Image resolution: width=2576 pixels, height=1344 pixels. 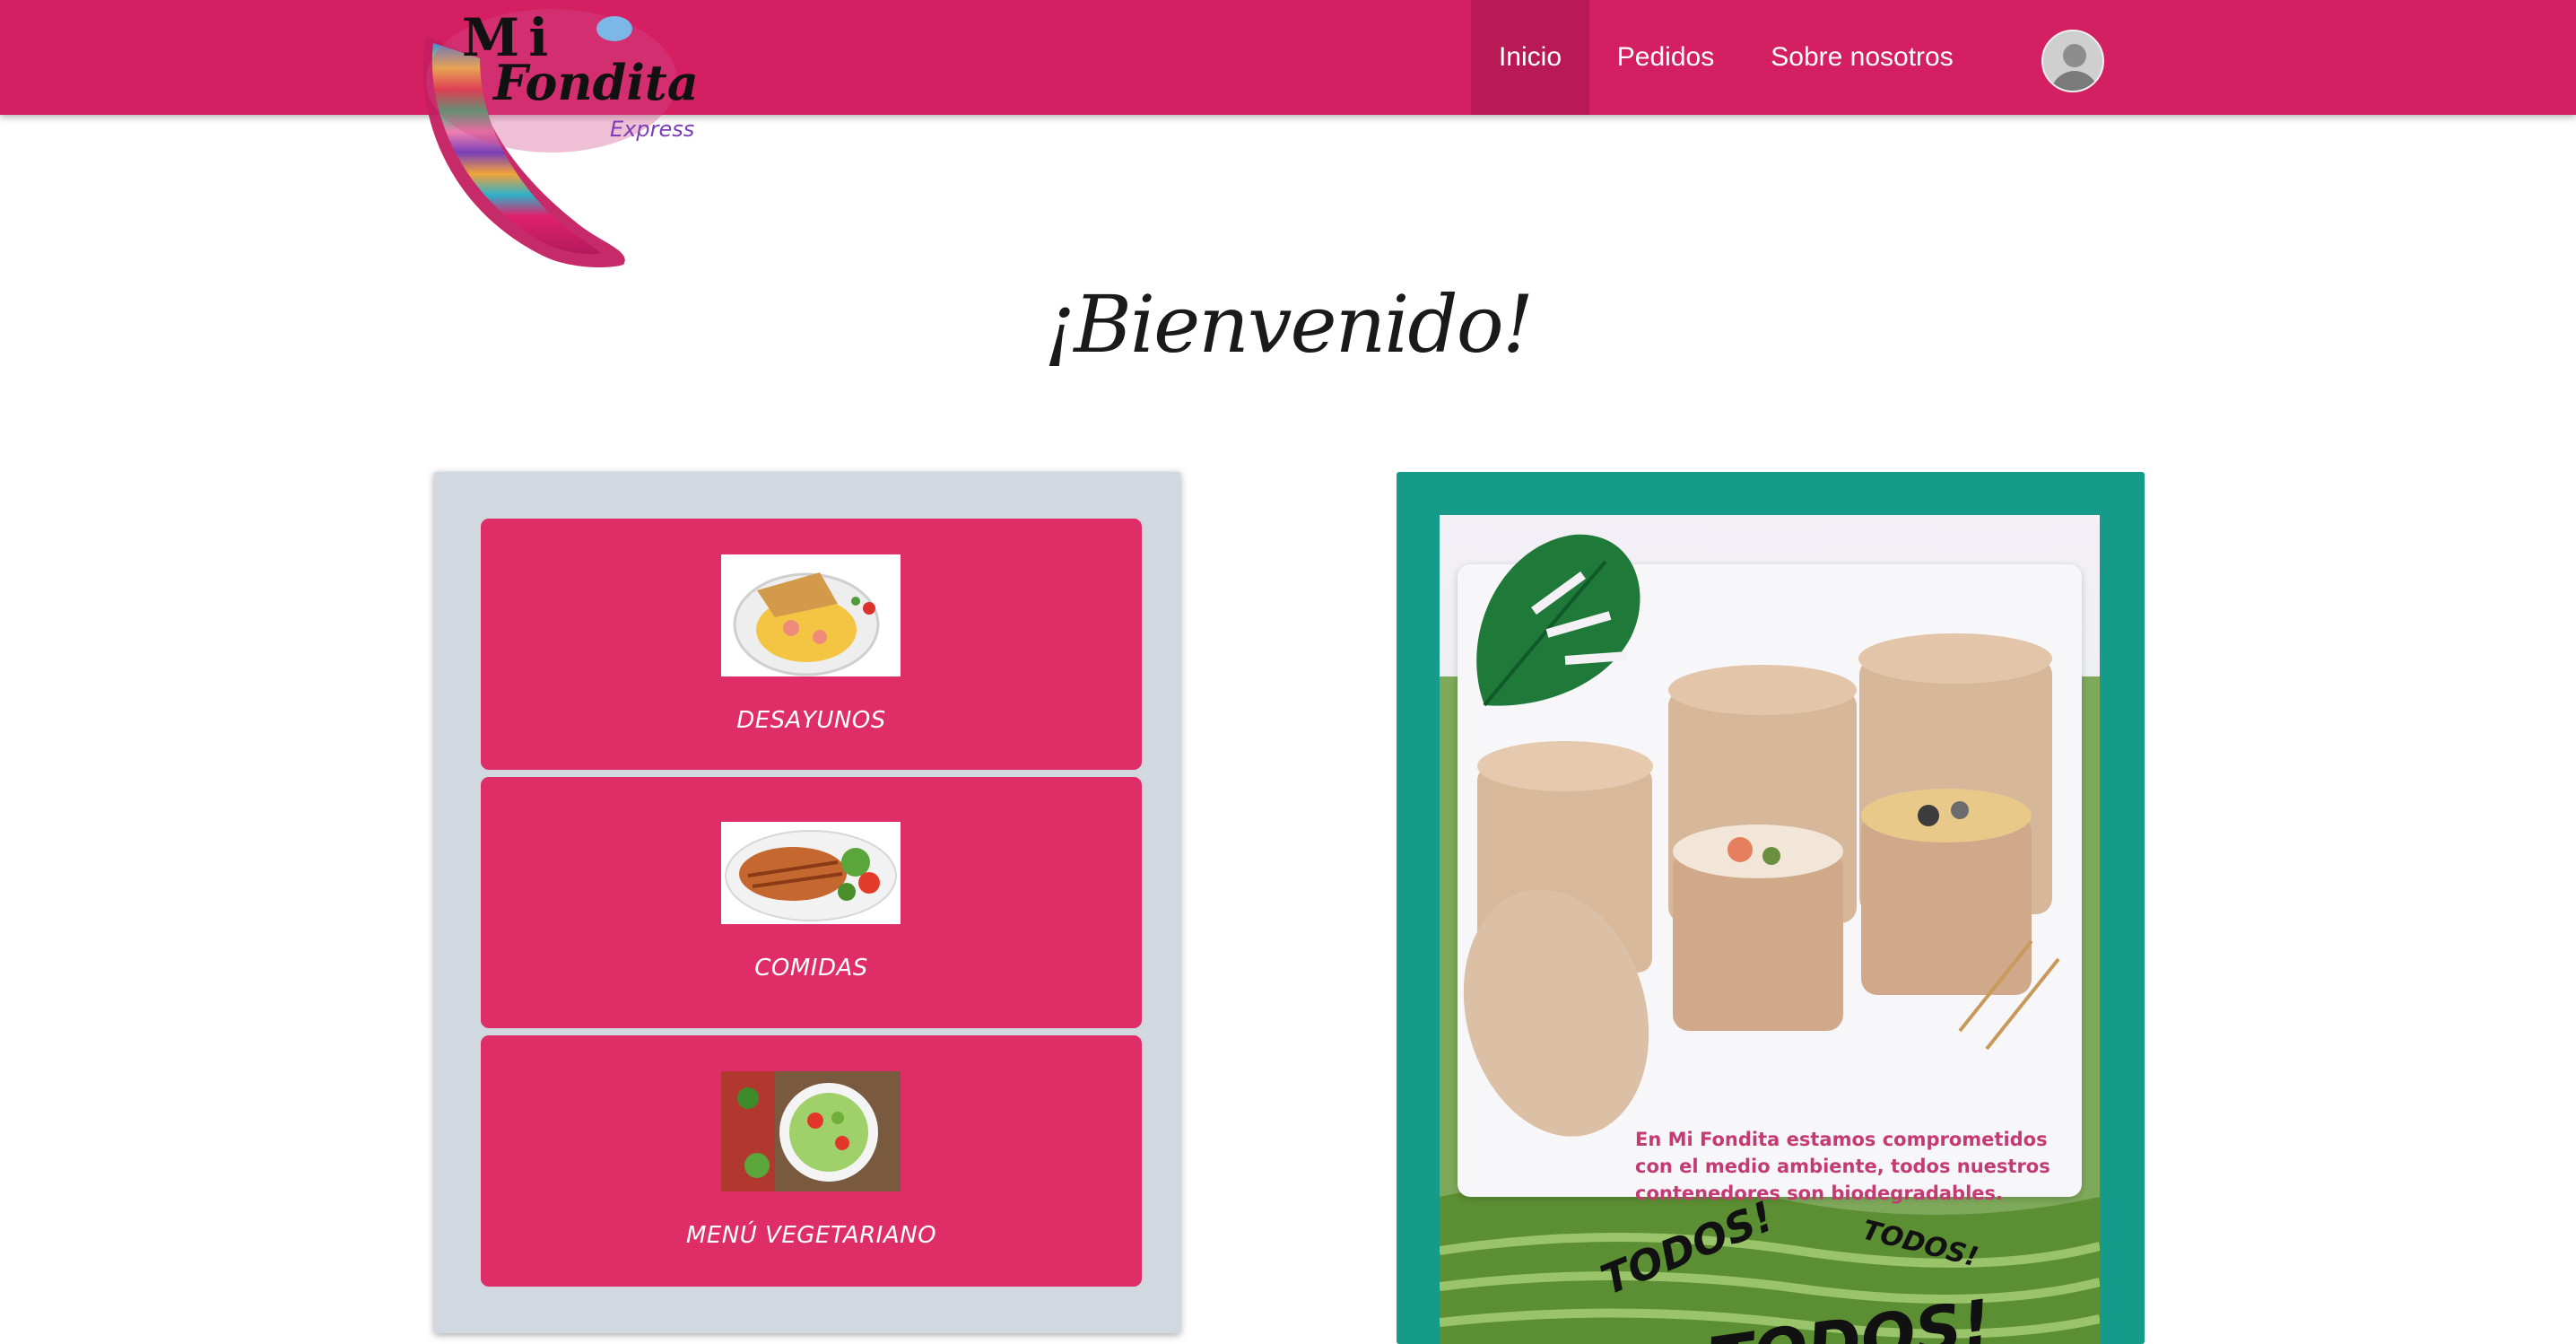 I want to click on vegetable-salad-photo, so click(x=811, y=1131).